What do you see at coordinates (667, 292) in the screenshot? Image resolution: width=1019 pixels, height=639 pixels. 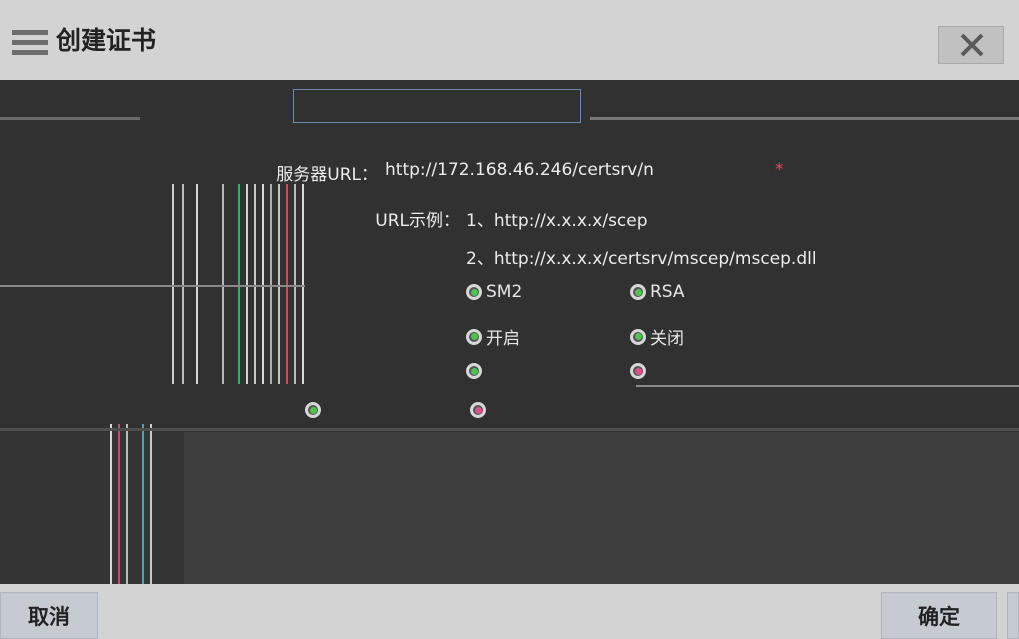 I see `radio-label: RSA` at bounding box center [667, 292].